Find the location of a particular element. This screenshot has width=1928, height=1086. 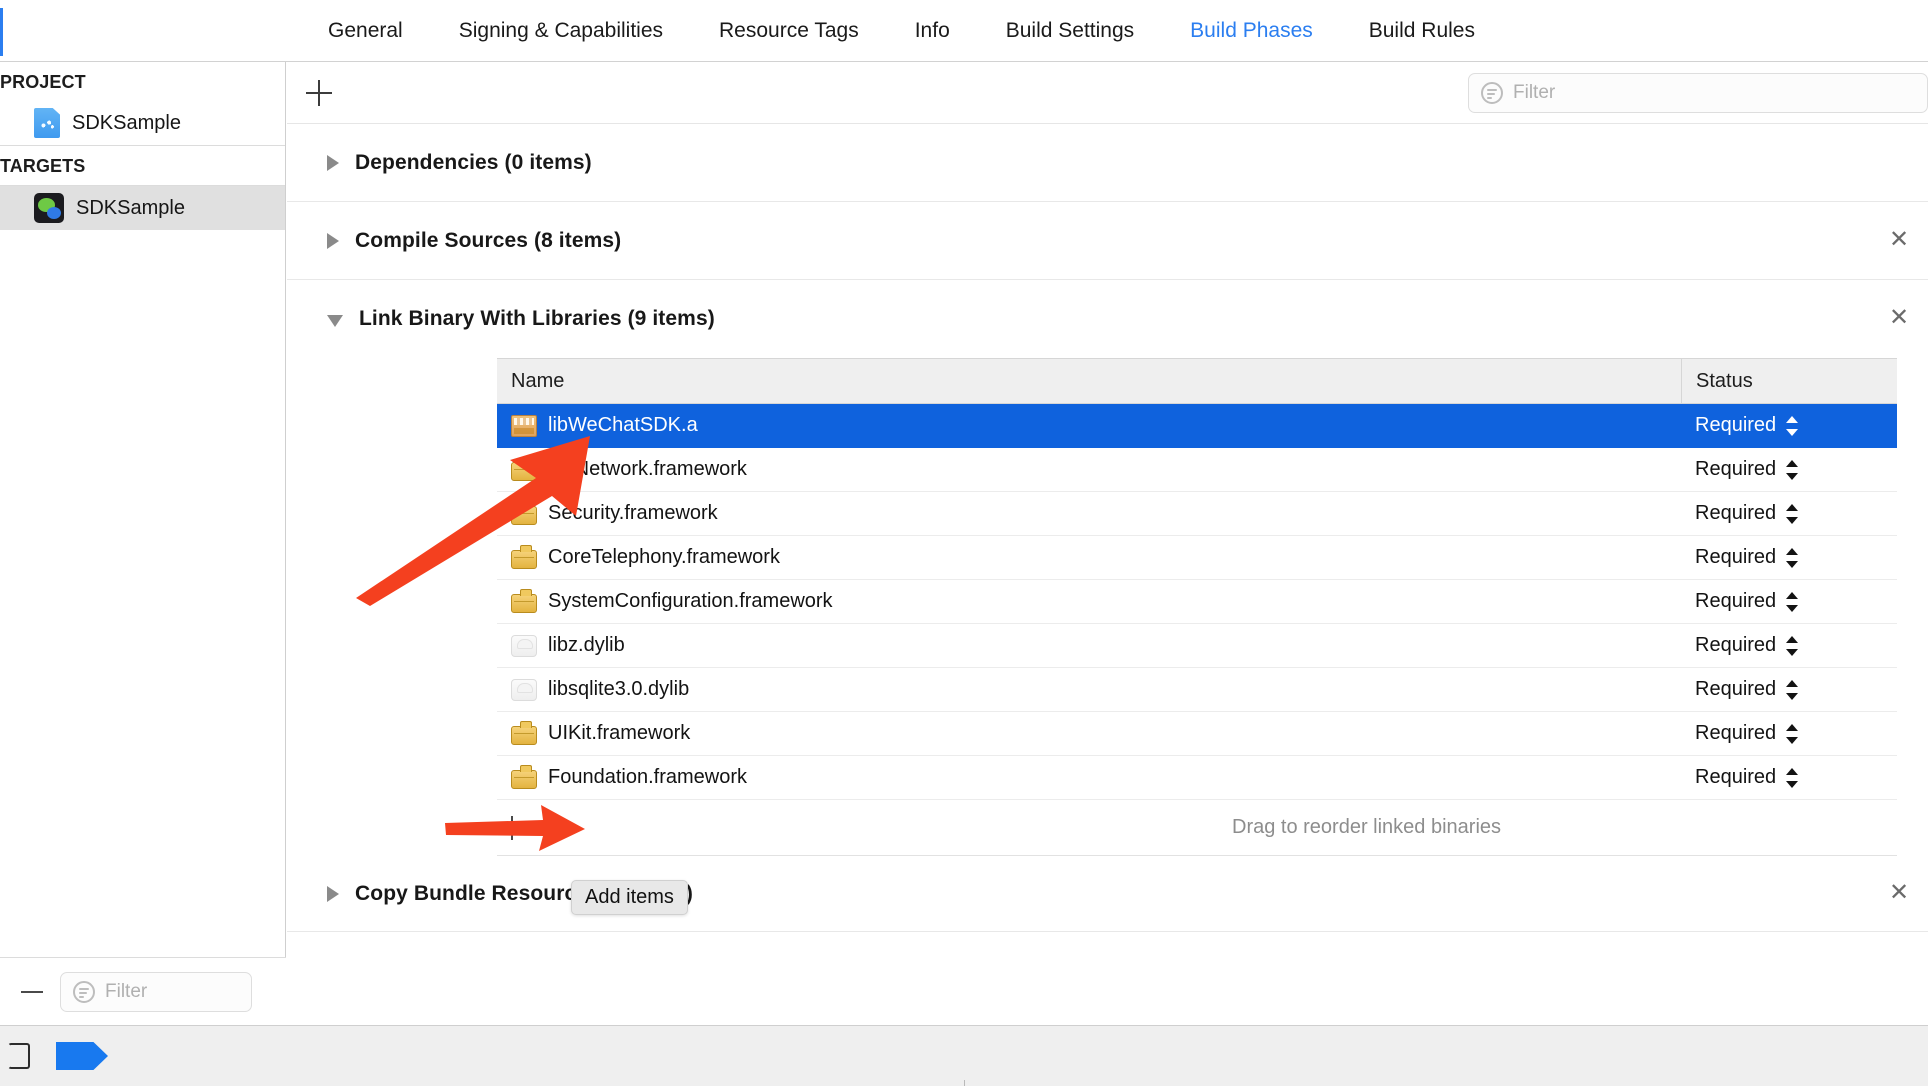

tab-build-phases: Build Phases is located at coordinates (1251, 31).